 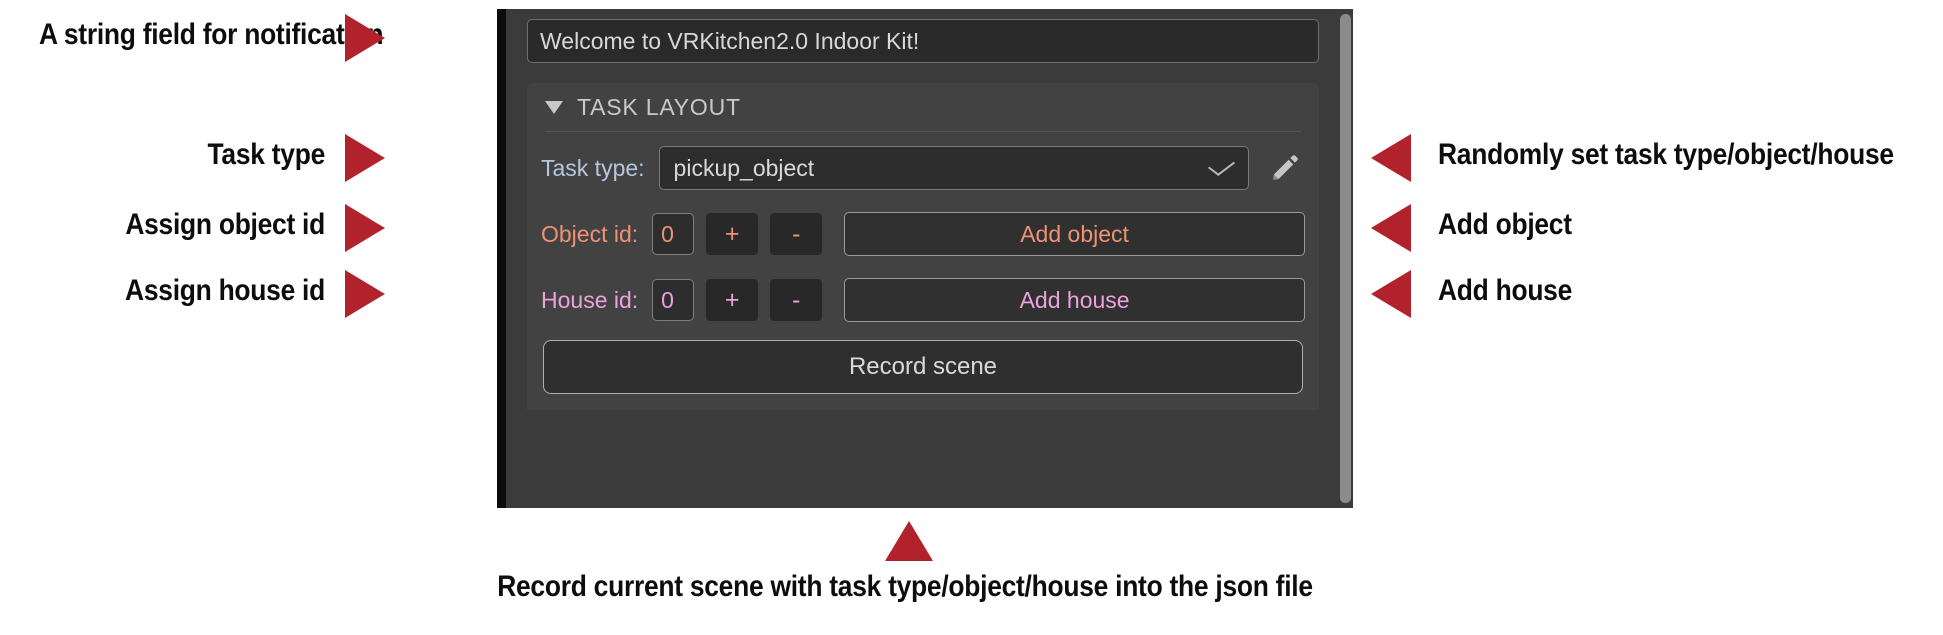 I want to click on annotation-randomize-label: Randomly set task type/object/house, so click(x=1666, y=154).